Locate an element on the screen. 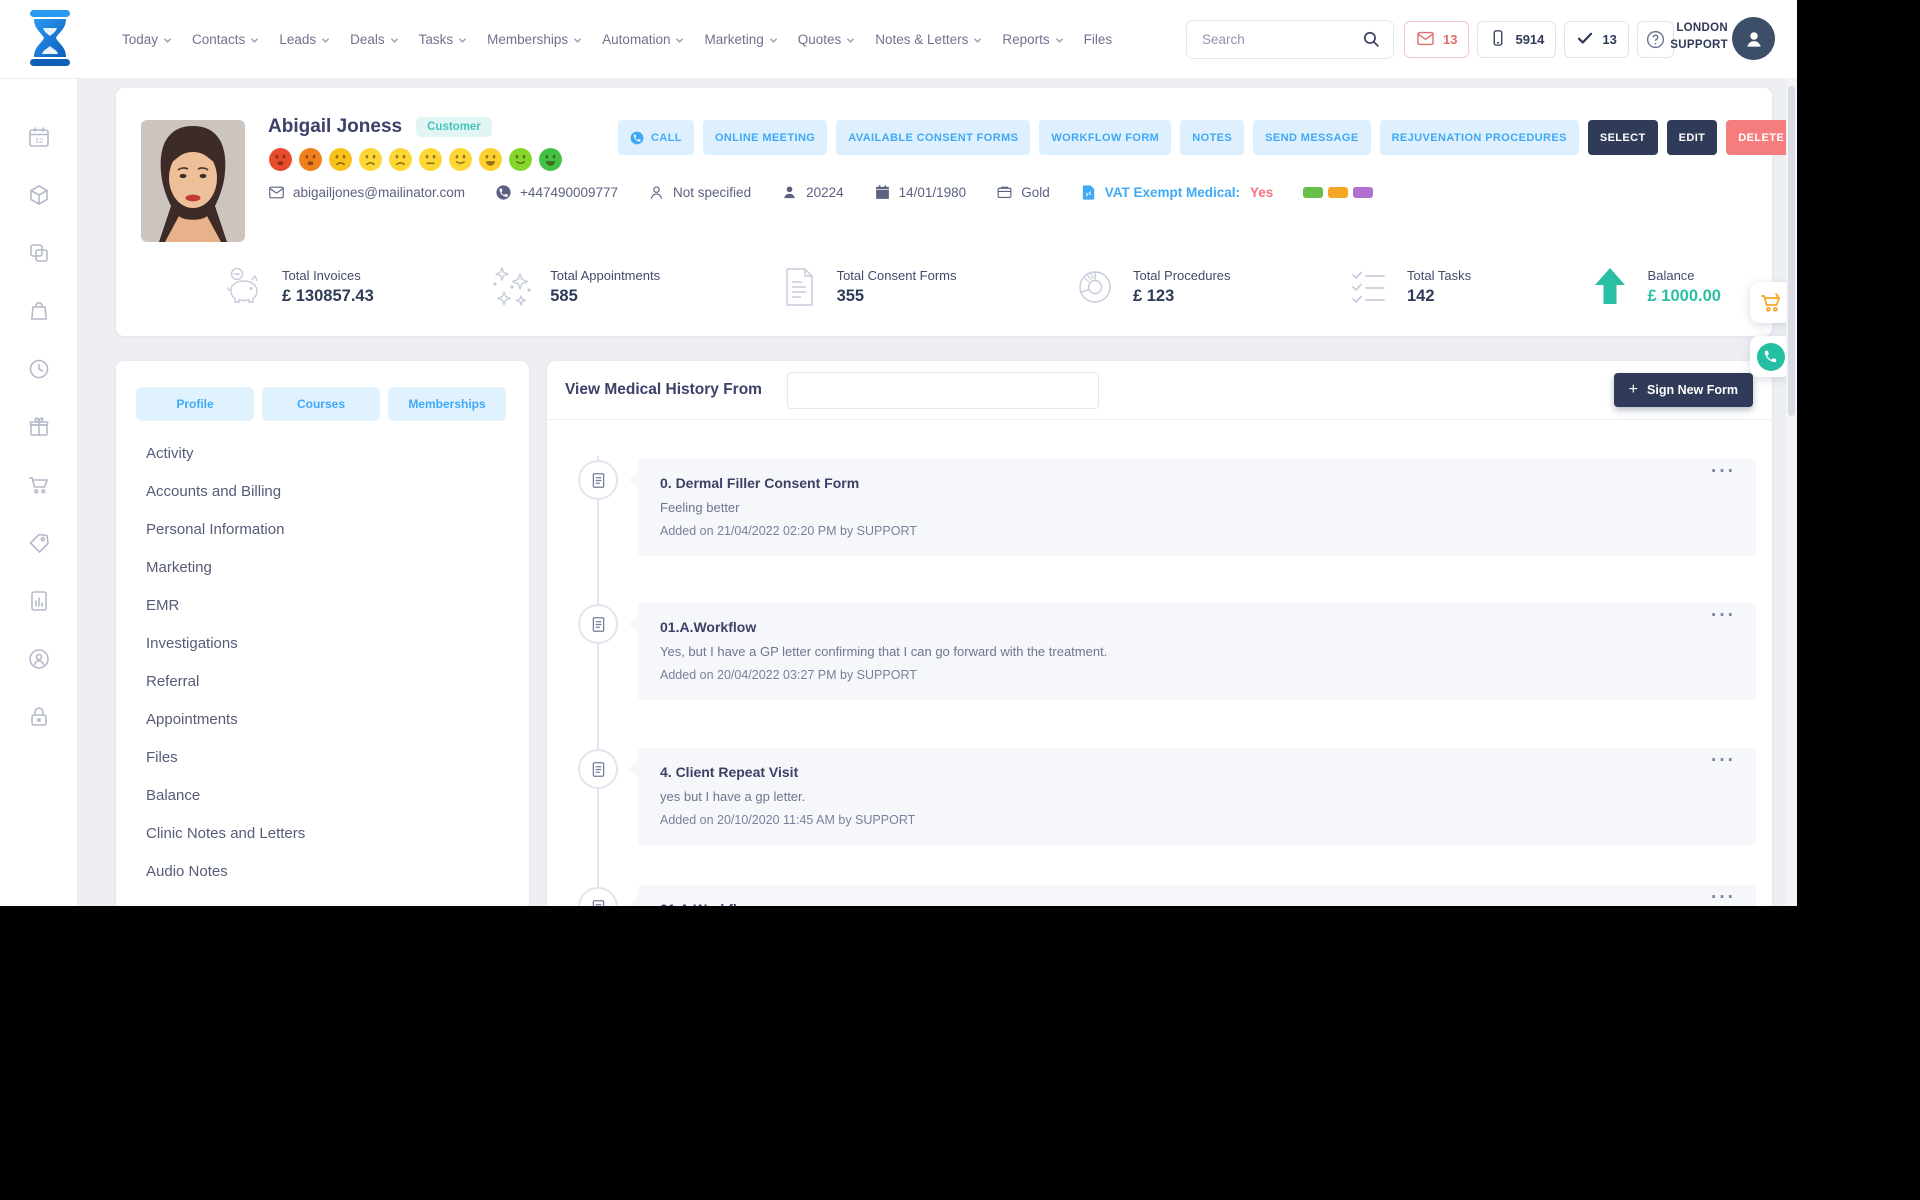  sidebar-item-balance: Balance is located at coordinates (327, 795).